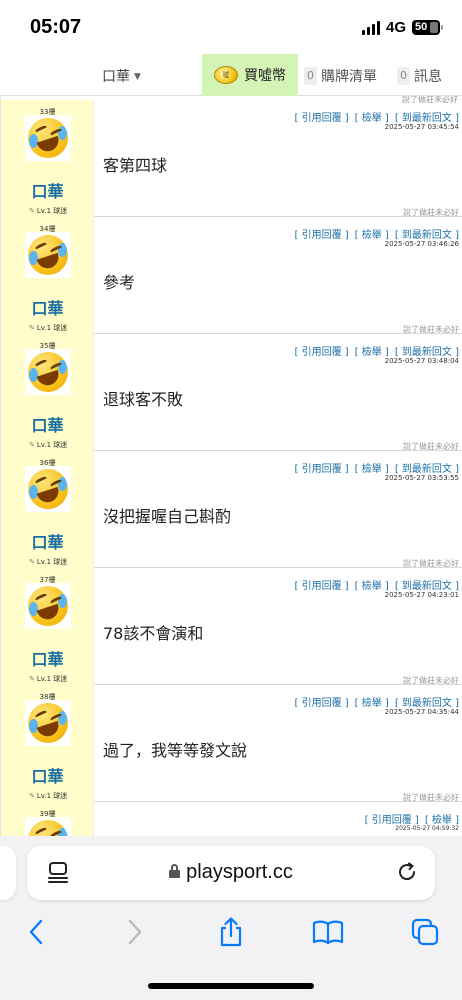 This screenshot has height=1000, width=462. I want to click on post-timestamp: 2025-05-27 04:23:01, so click(421, 595).